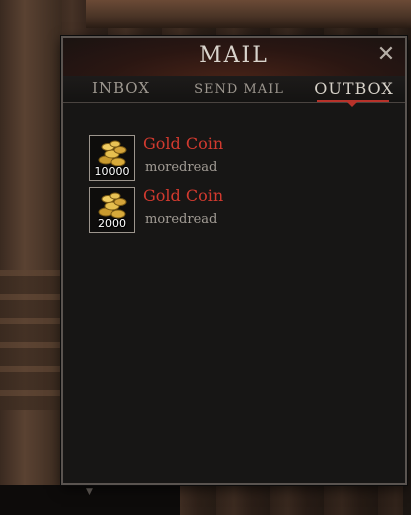  What do you see at coordinates (121, 90) in the screenshot?
I see `tab-inbox: INBOX` at bounding box center [121, 90].